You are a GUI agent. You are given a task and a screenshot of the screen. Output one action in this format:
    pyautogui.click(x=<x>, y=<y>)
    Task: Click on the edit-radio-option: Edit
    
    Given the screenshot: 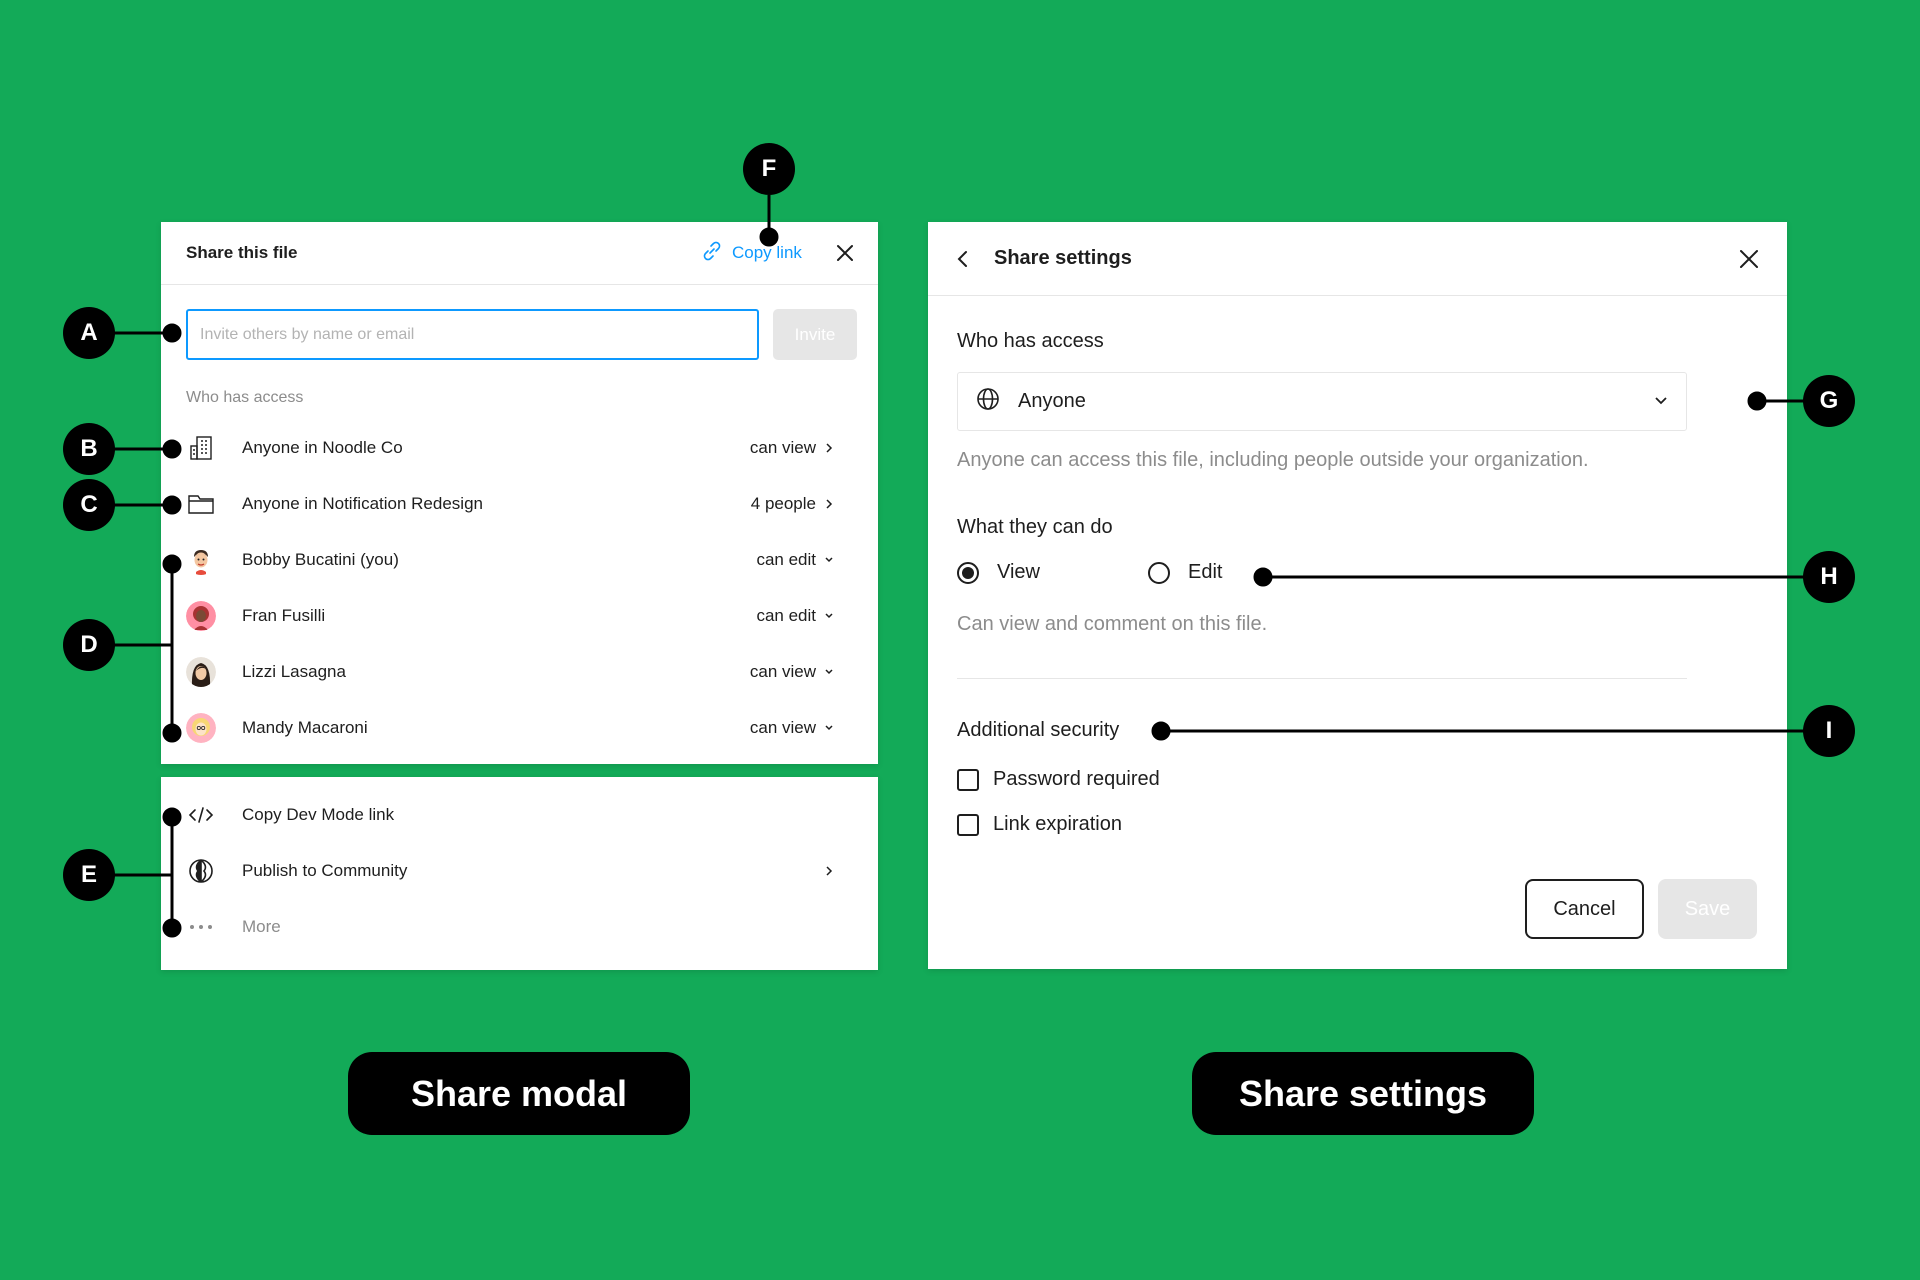 What is the action you would take?
    pyautogui.click(x=1185, y=572)
    